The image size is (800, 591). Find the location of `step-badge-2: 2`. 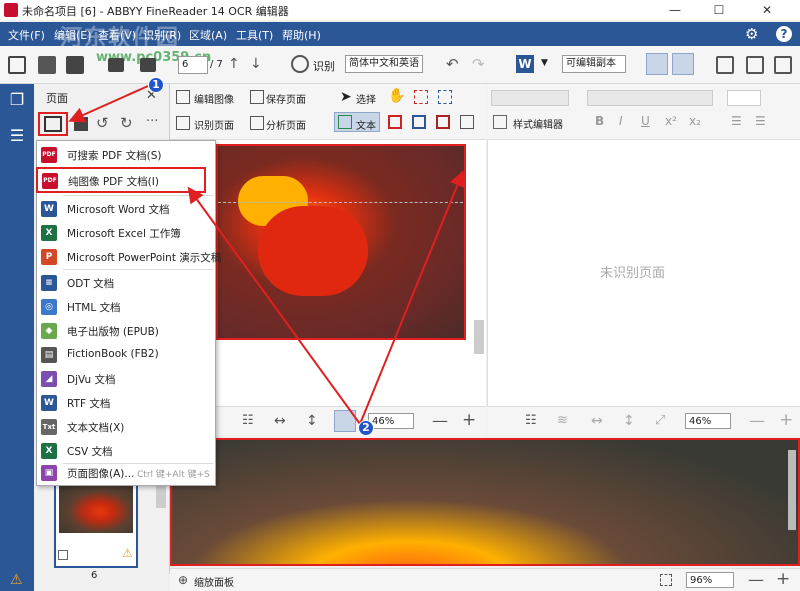

step-badge-2: 2 is located at coordinates (366, 428).